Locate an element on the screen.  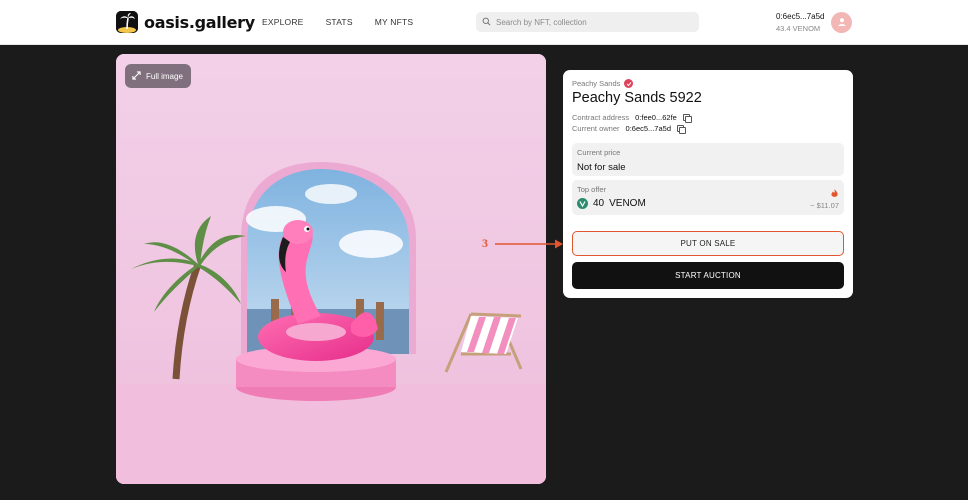
full-image-label: Full image is located at coordinates (164, 76).